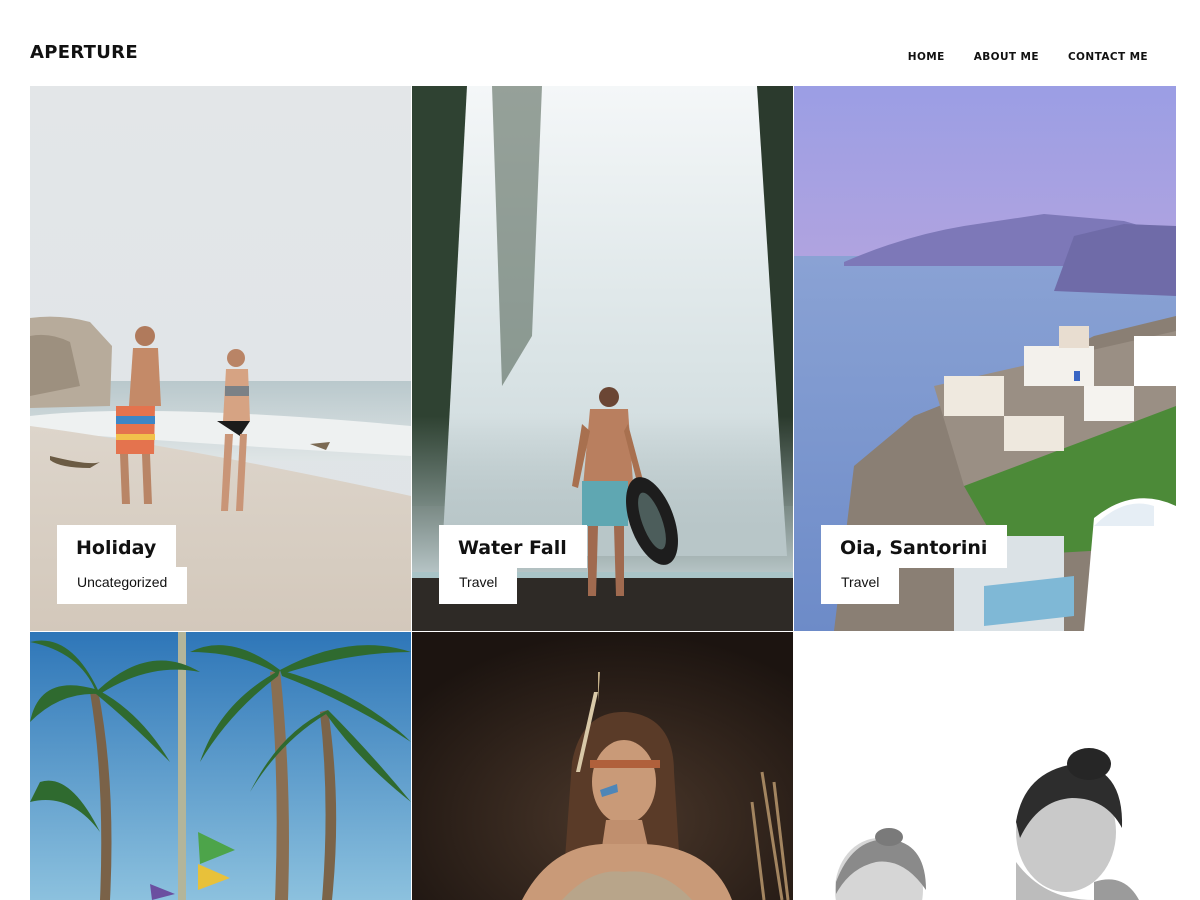  Describe the element at coordinates (914, 546) in the screenshot. I see `post-title: Oia, Santorini` at that location.